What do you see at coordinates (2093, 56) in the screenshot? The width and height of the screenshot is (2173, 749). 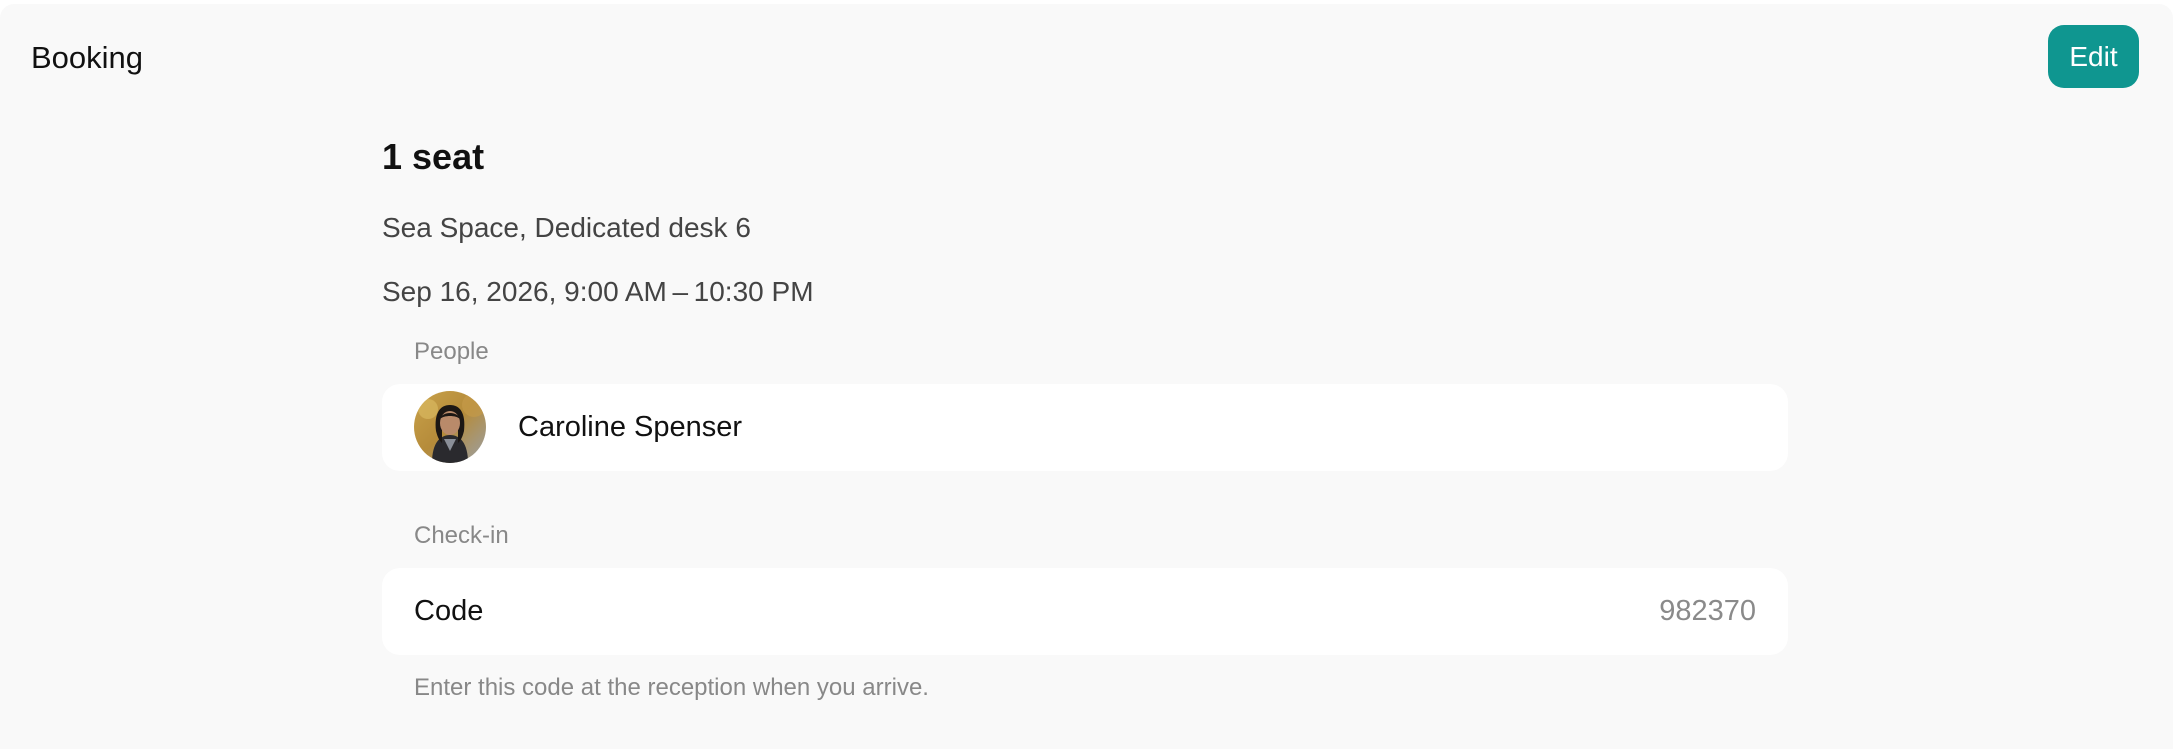 I see `edit-button: Edit` at bounding box center [2093, 56].